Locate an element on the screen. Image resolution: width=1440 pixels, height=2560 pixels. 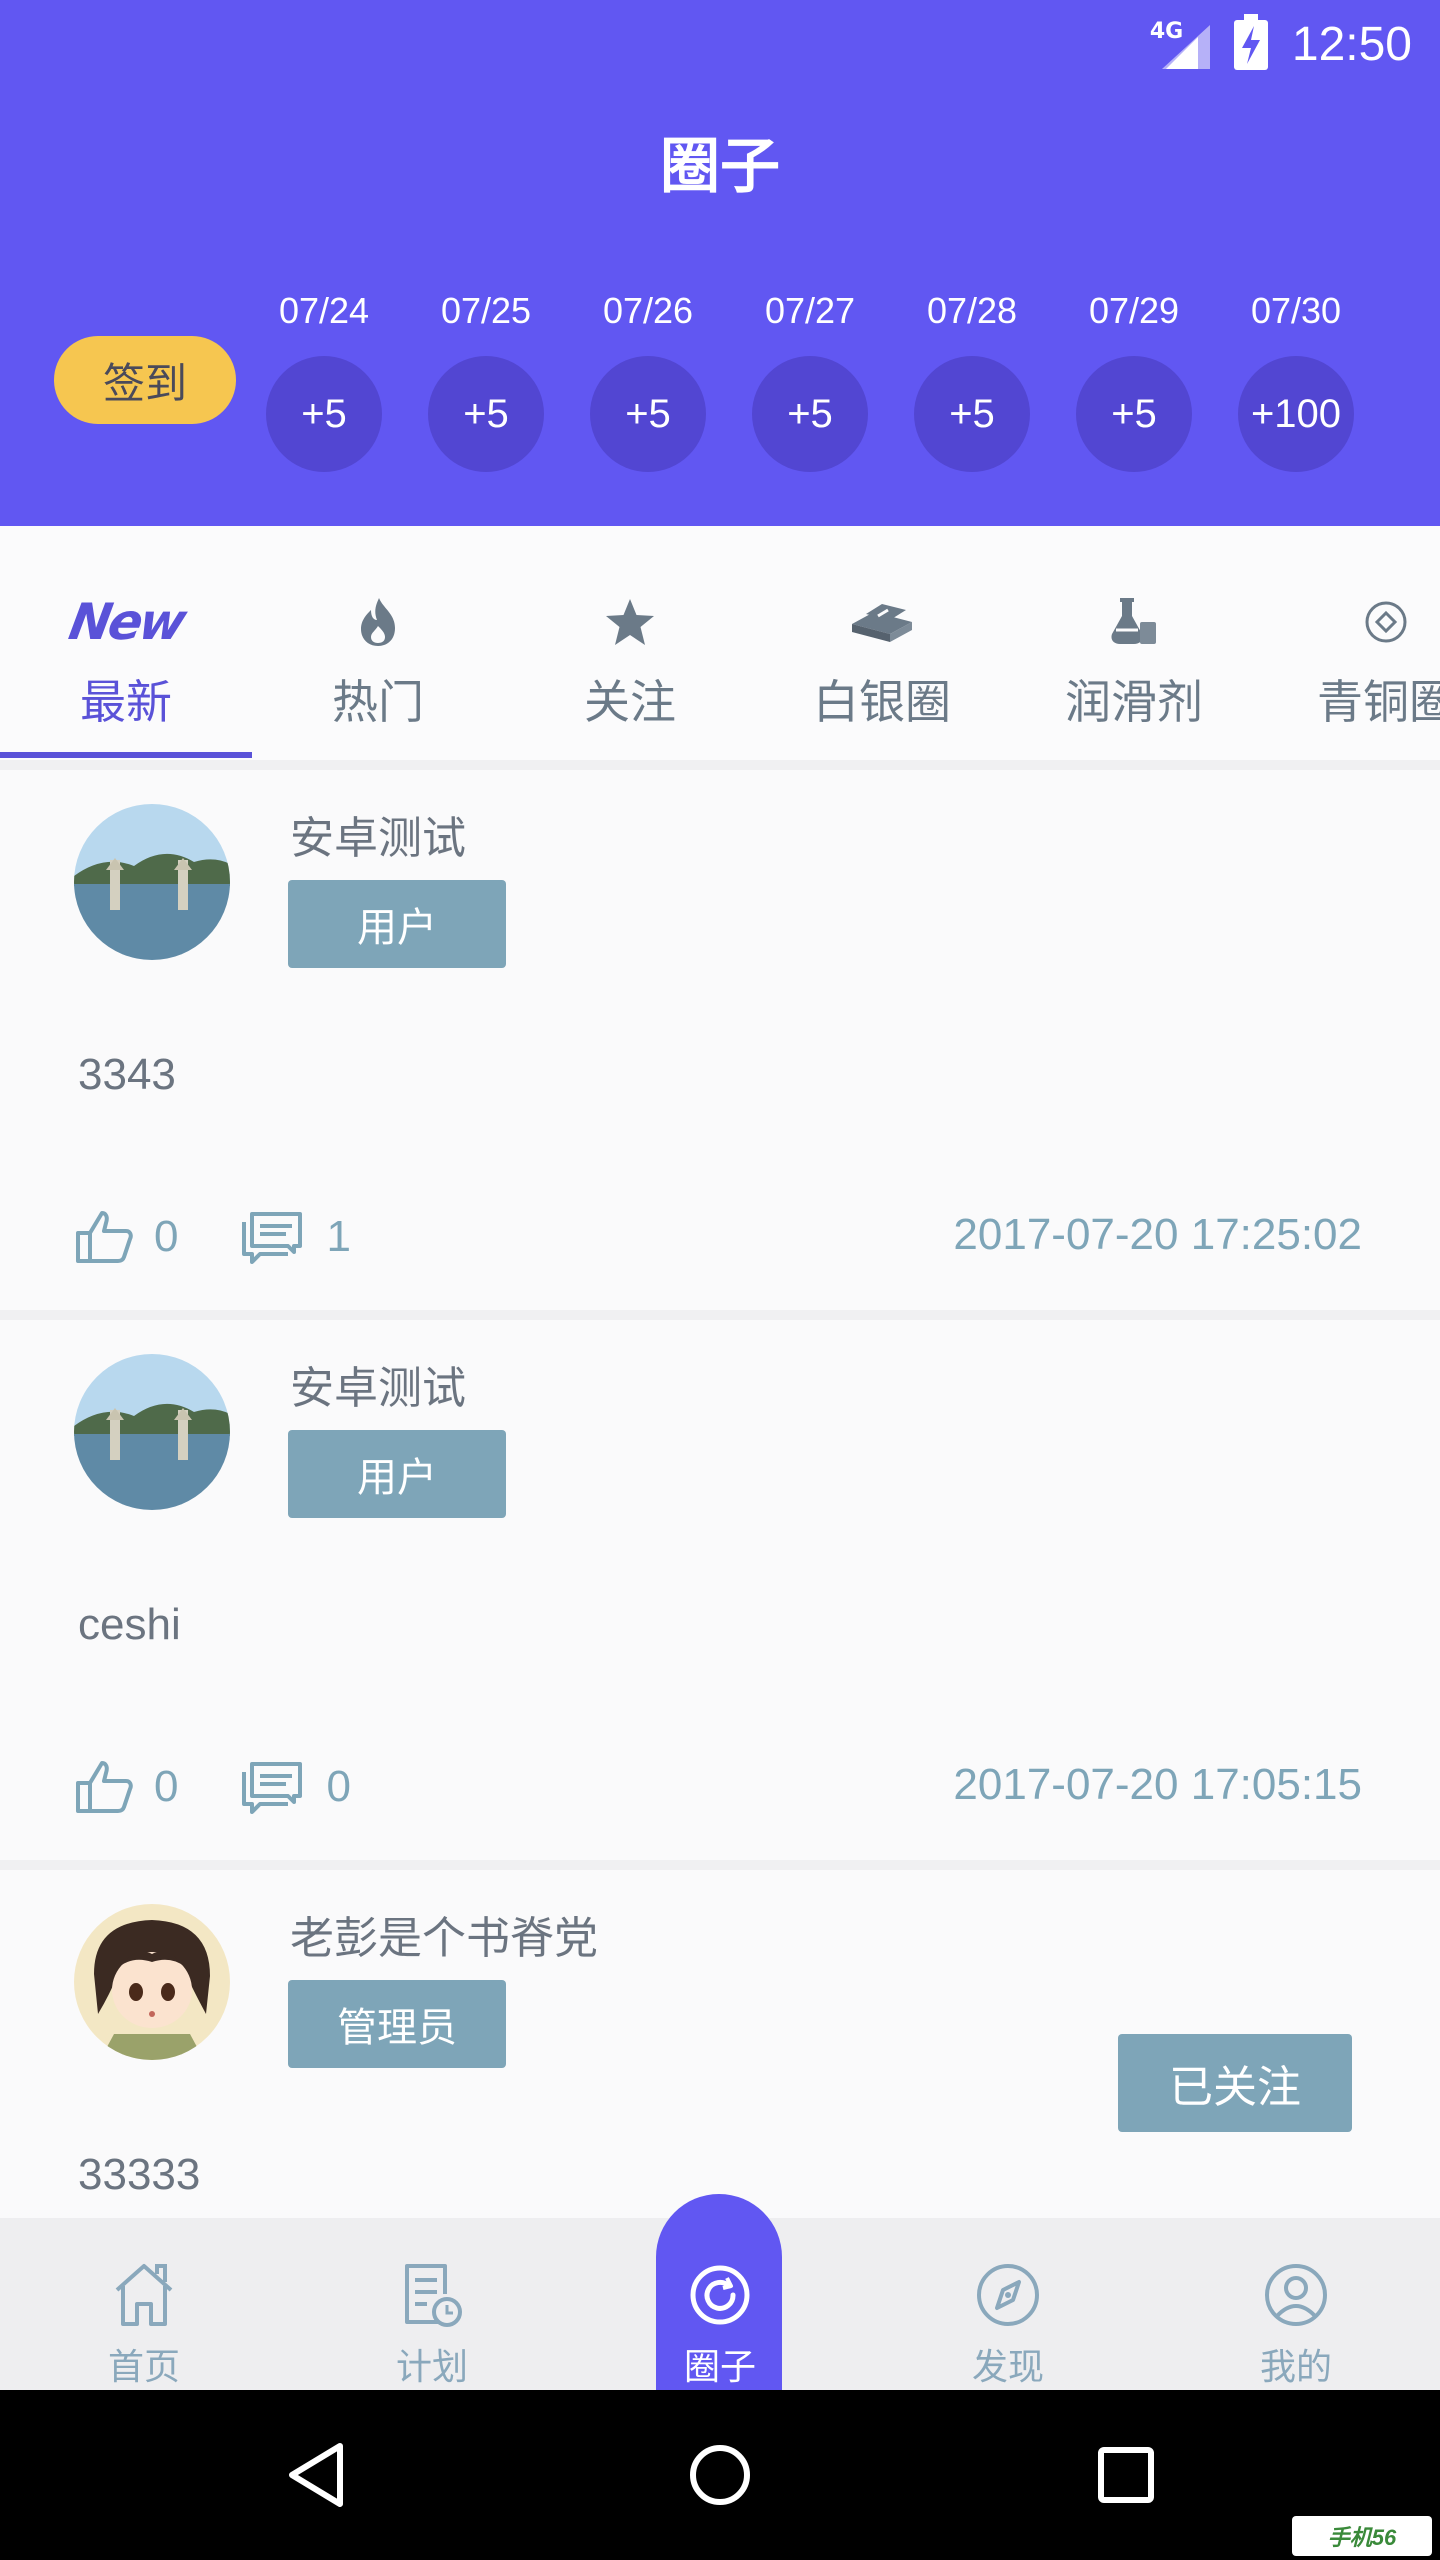
flask-icon is located at coordinates (1133, 621).